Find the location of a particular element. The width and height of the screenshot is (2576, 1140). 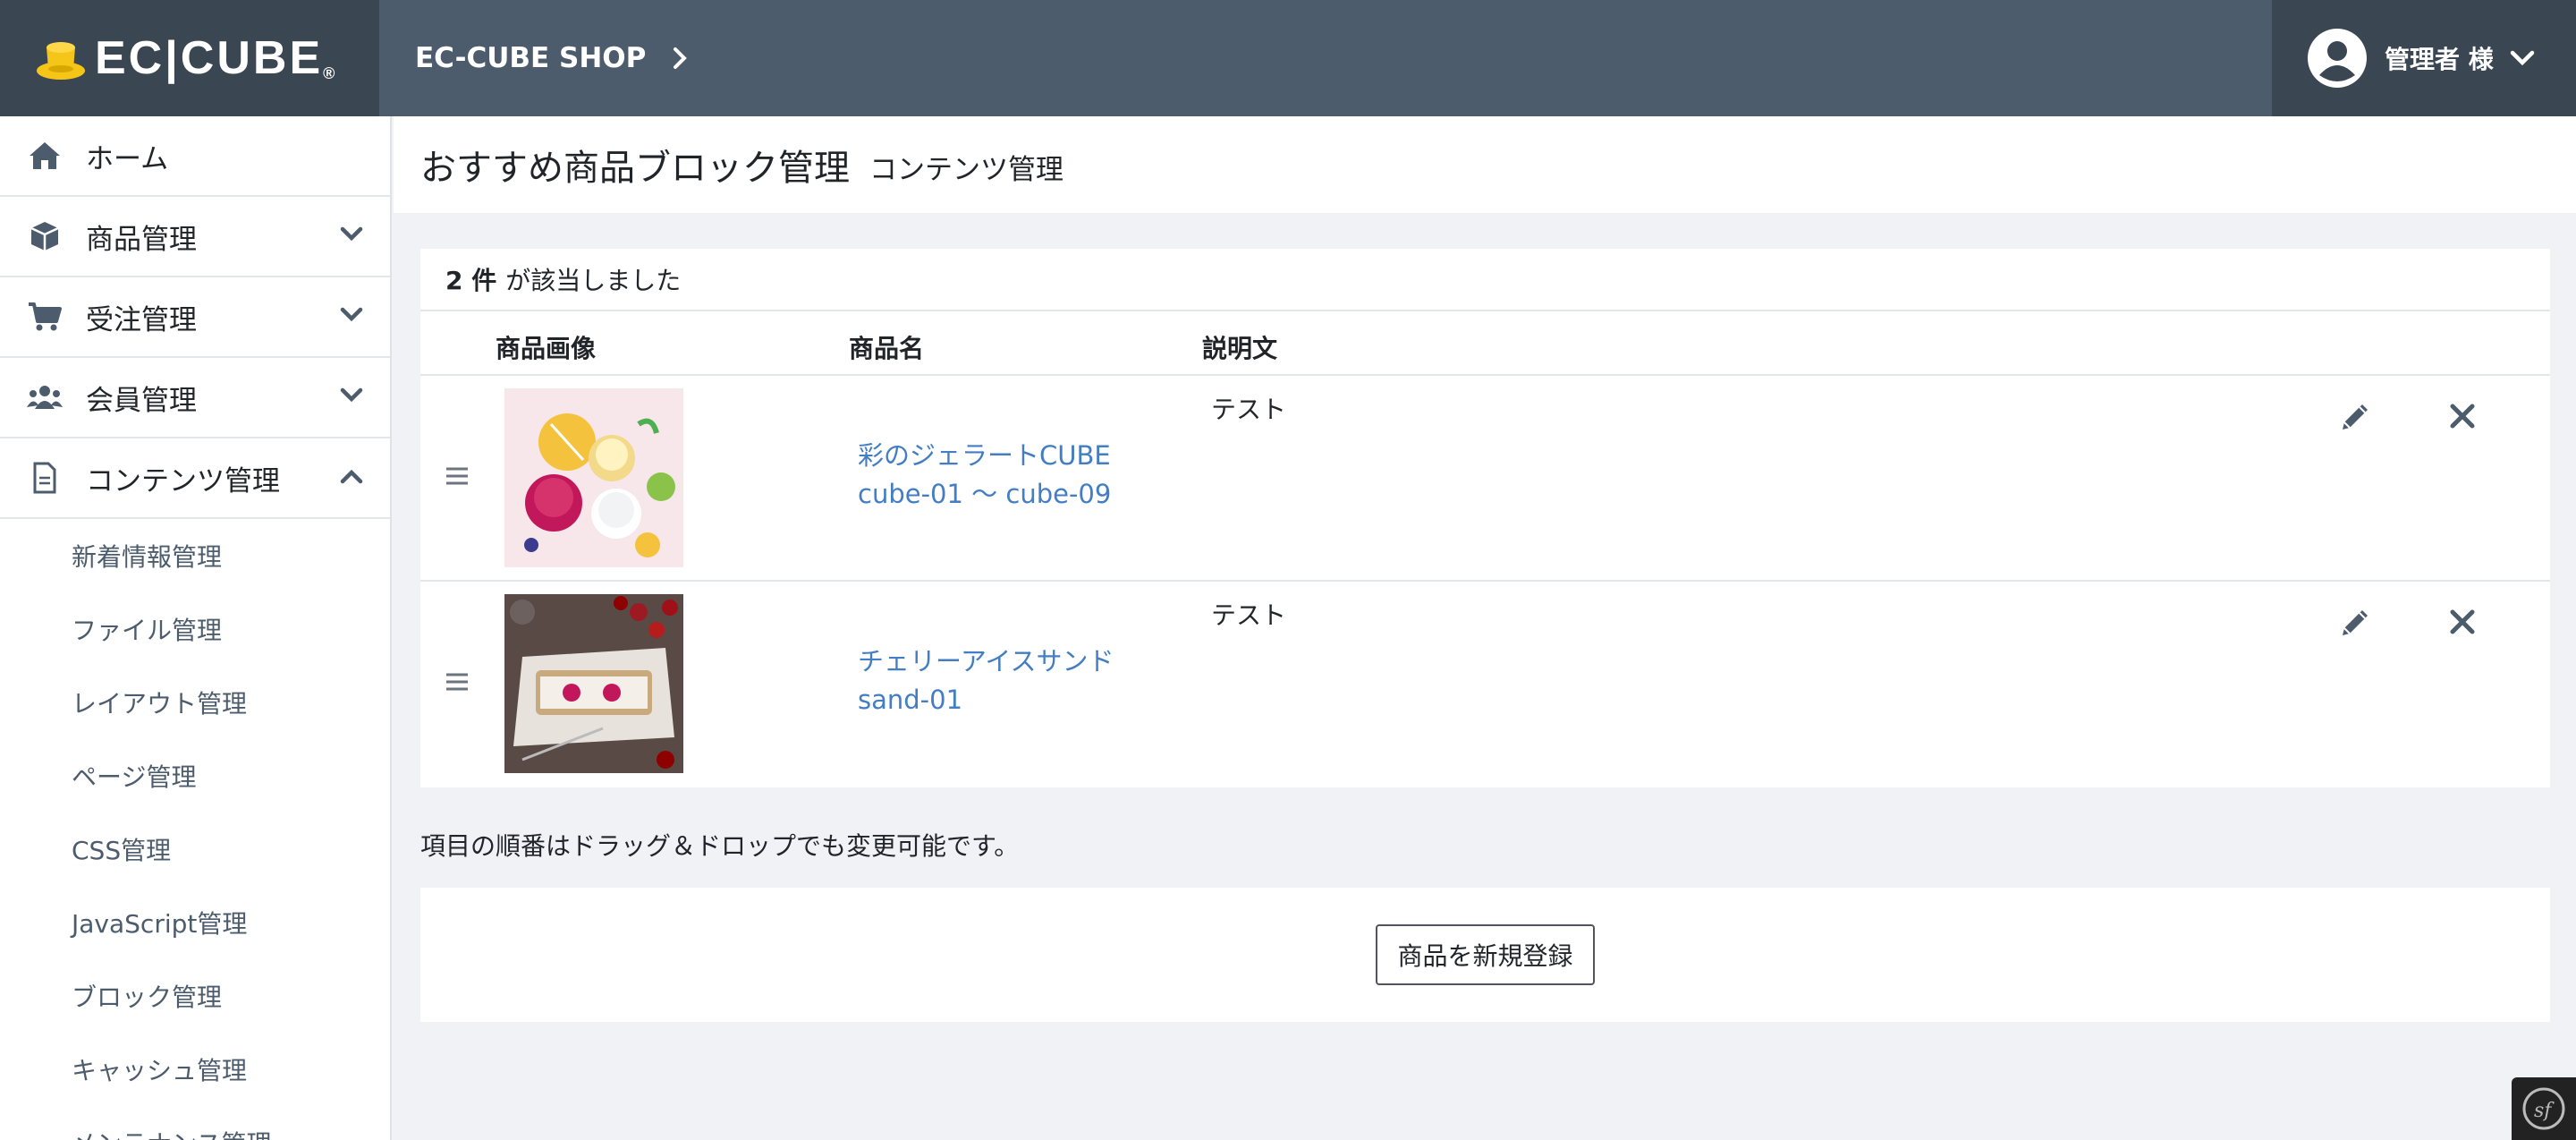

table-row: 彩のジェラートCUBE cube-01 〜 cube-09 テスト is located at coordinates (1485, 479).